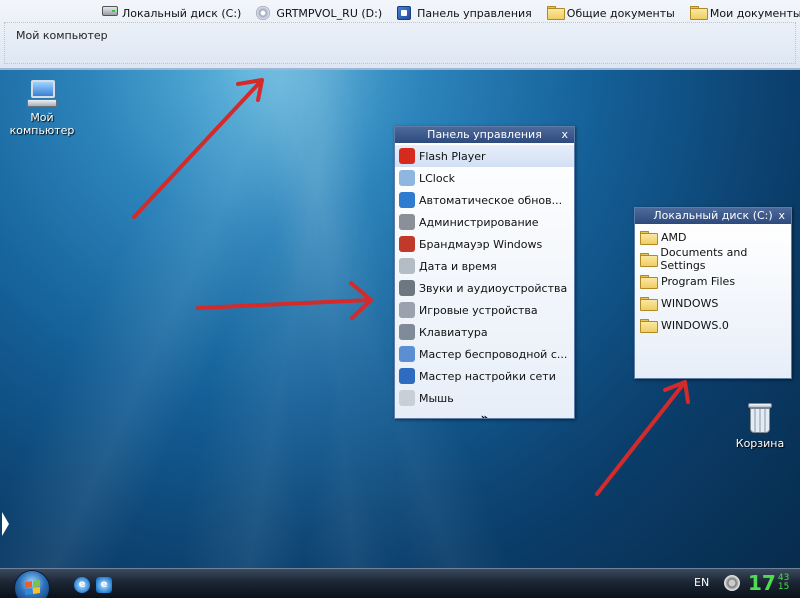  I want to click on clock-minutes-bottom: 15, so click(783, 587).